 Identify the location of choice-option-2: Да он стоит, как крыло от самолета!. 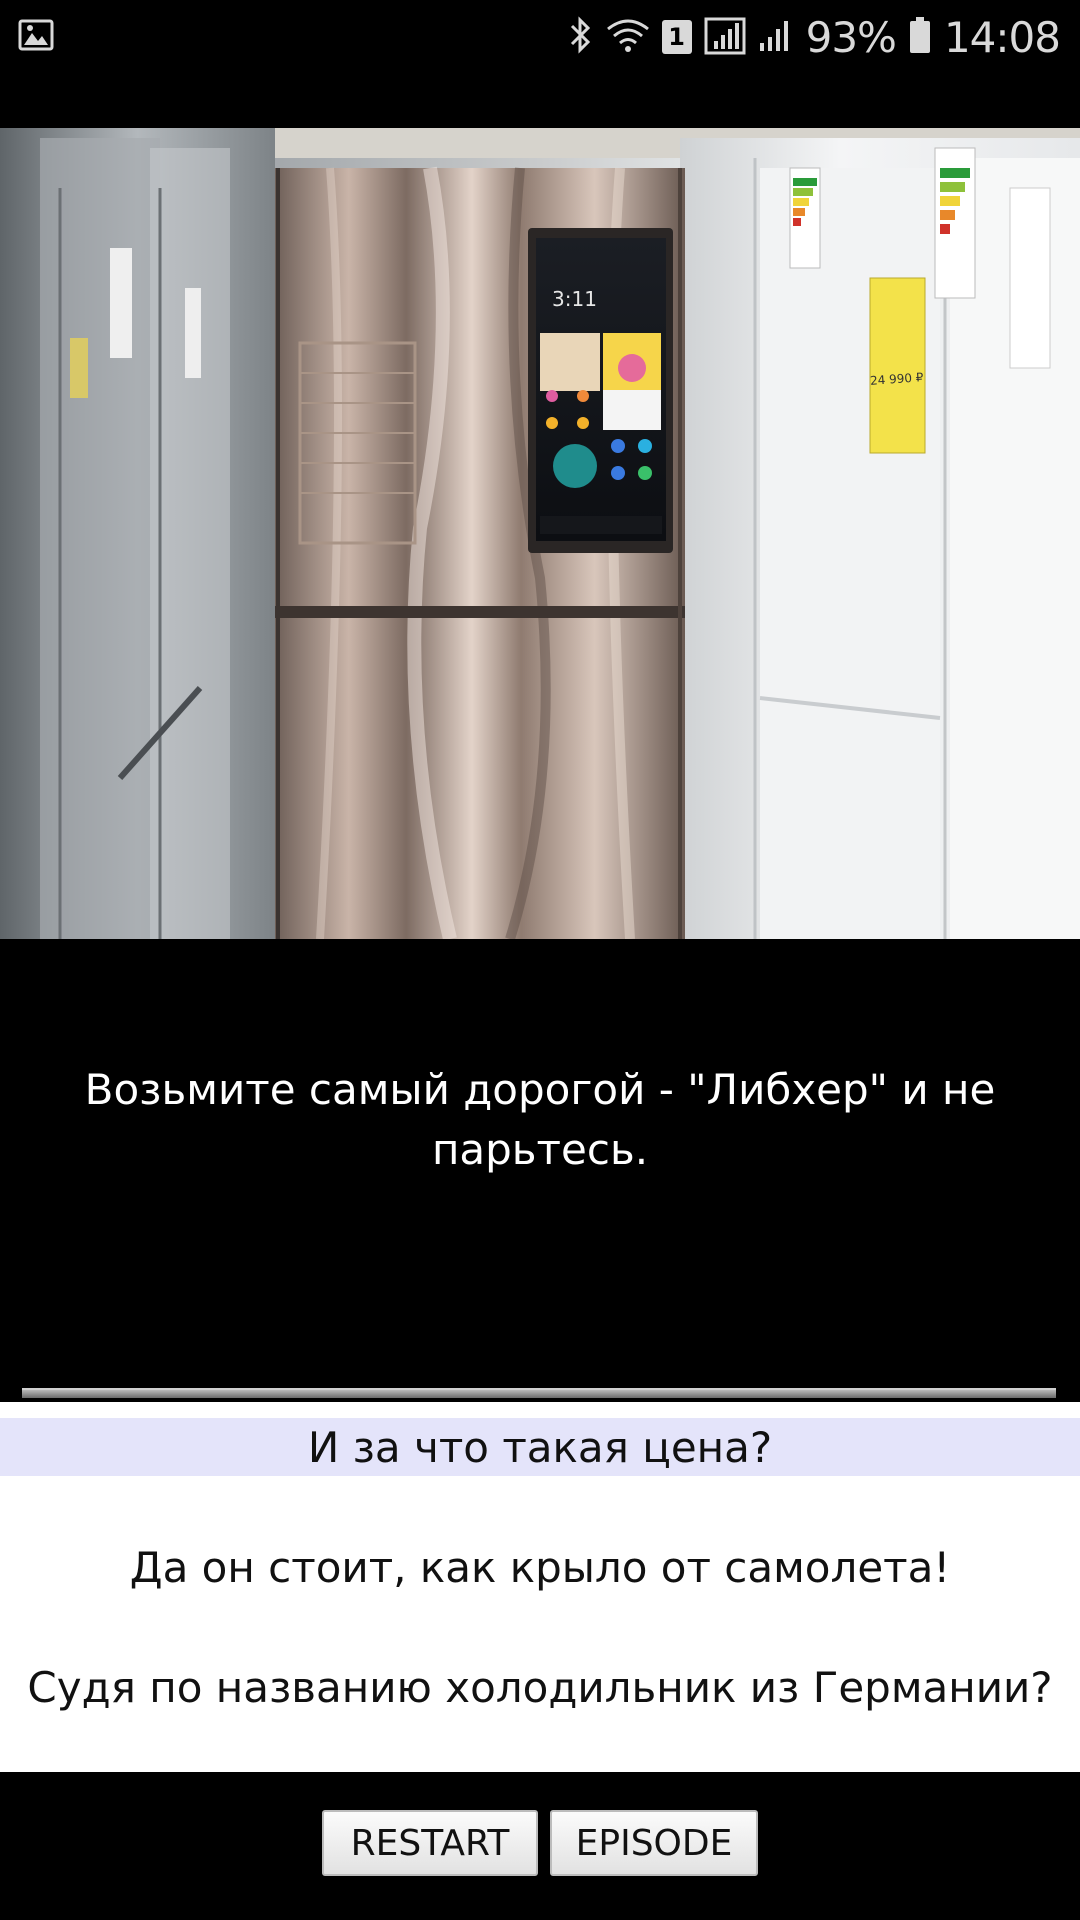
(540, 1567).